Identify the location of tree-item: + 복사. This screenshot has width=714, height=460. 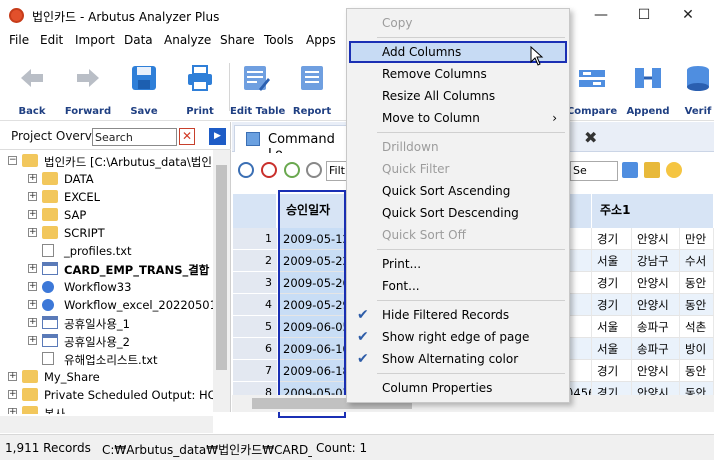
(106, 409).